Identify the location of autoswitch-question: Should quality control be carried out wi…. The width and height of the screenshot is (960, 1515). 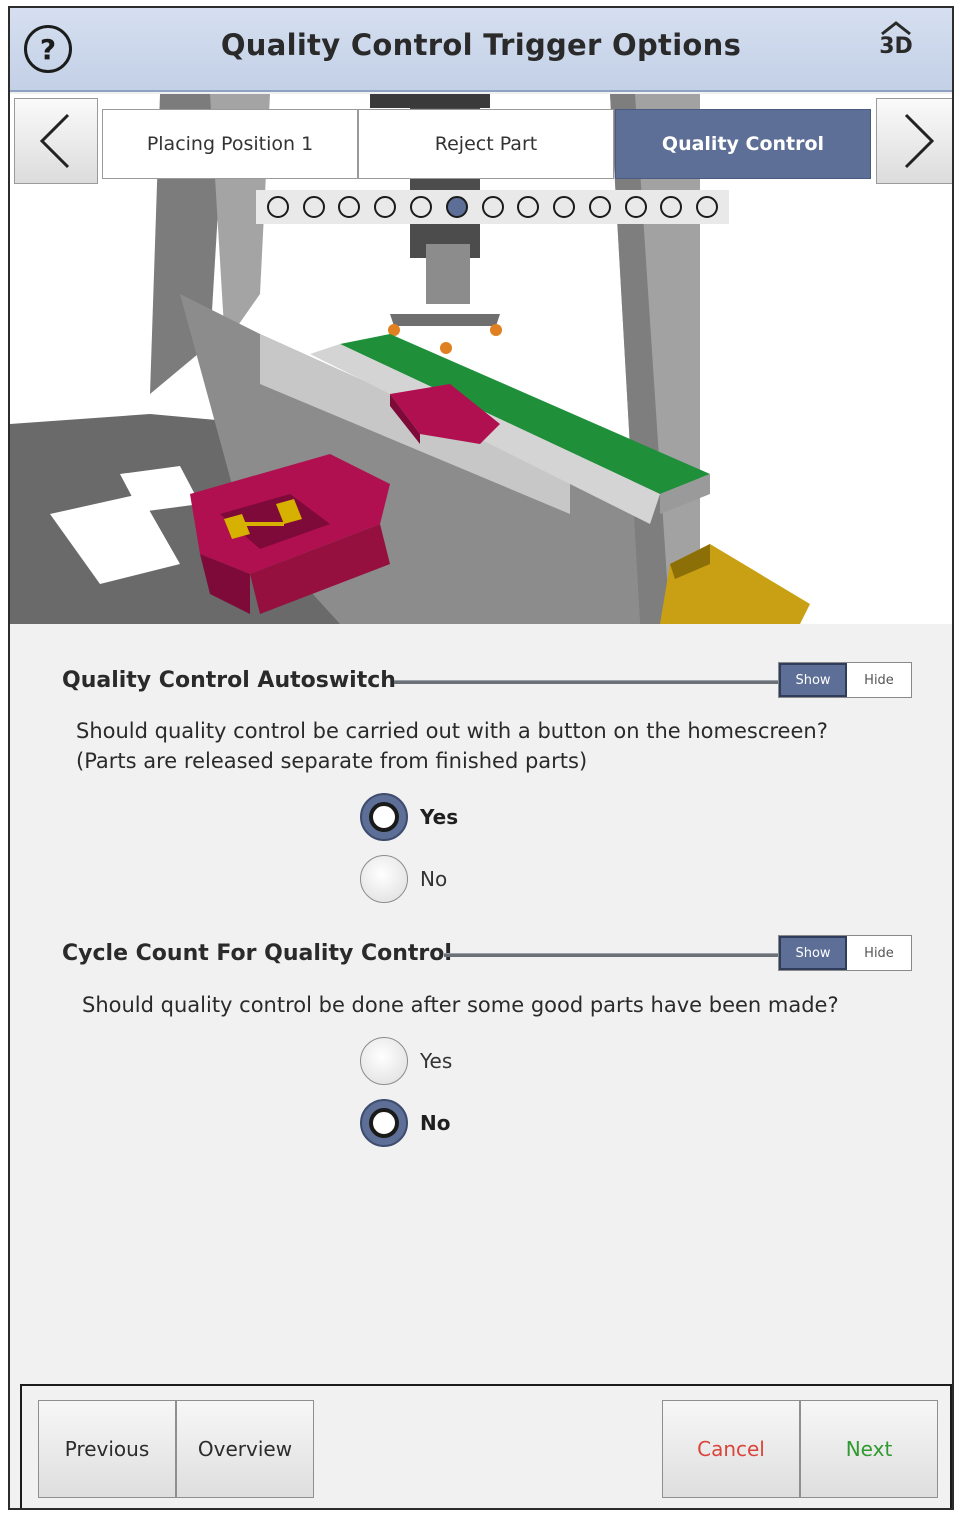
(452, 746).